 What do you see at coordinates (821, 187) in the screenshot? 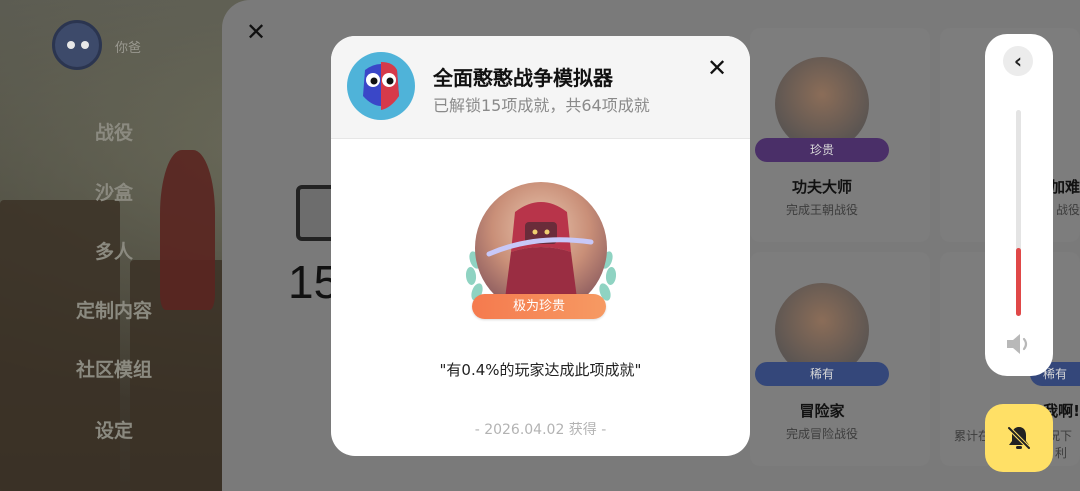
I see `achievement-name: 功夫大师` at bounding box center [821, 187].